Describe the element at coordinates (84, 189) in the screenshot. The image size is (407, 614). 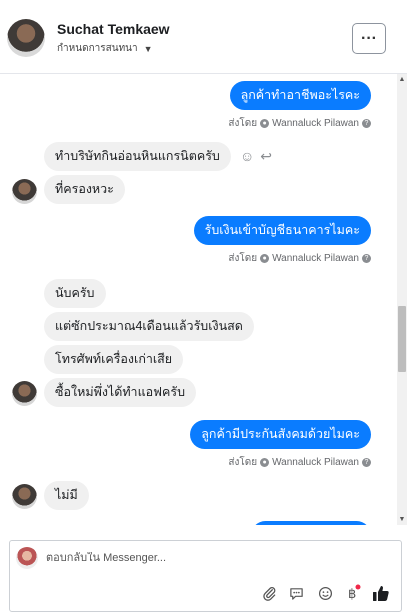
I see `incoming-message: ที่ครองหวะ` at that location.